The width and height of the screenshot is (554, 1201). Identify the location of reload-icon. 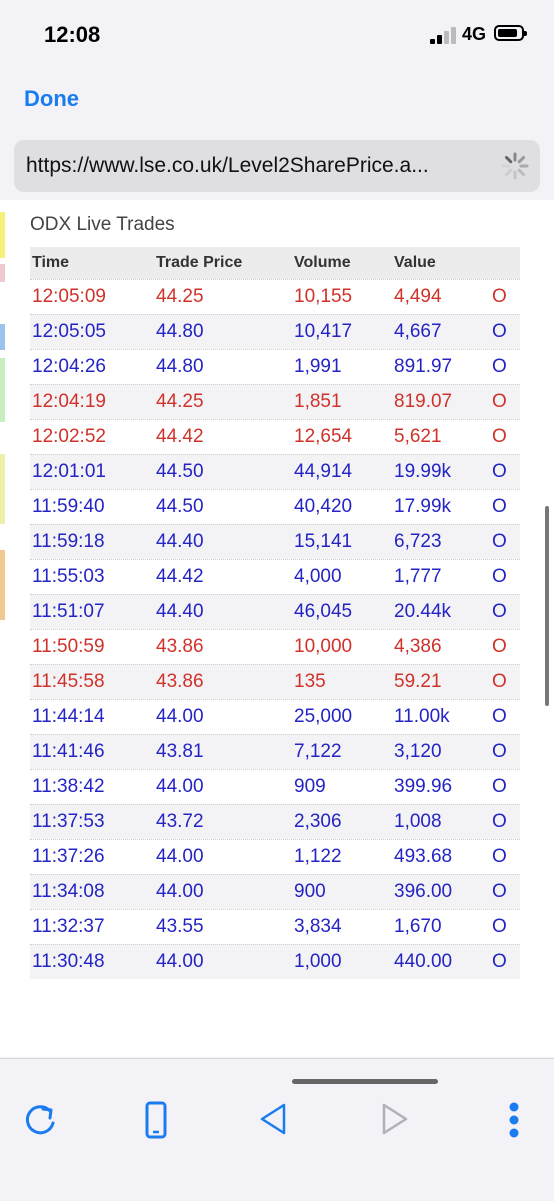
(40, 1121).